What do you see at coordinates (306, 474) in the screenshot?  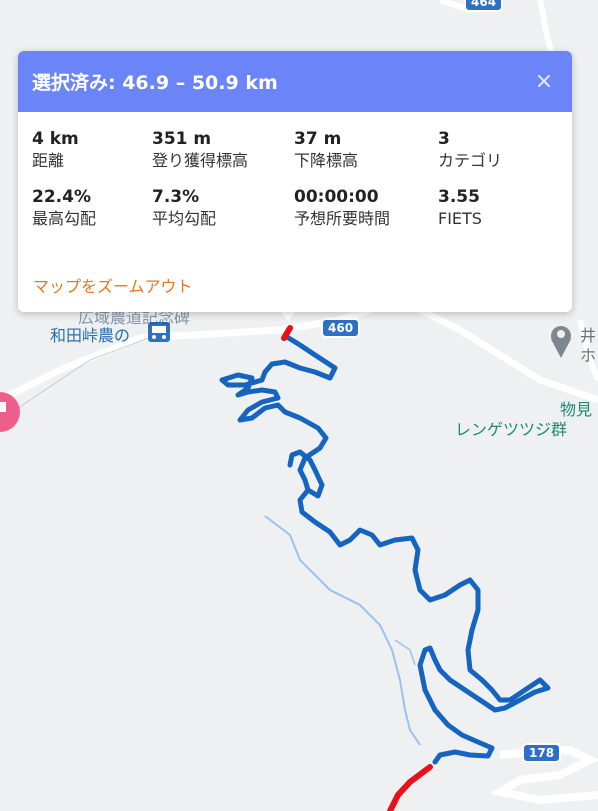 I see `selected-route-branch` at bounding box center [306, 474].